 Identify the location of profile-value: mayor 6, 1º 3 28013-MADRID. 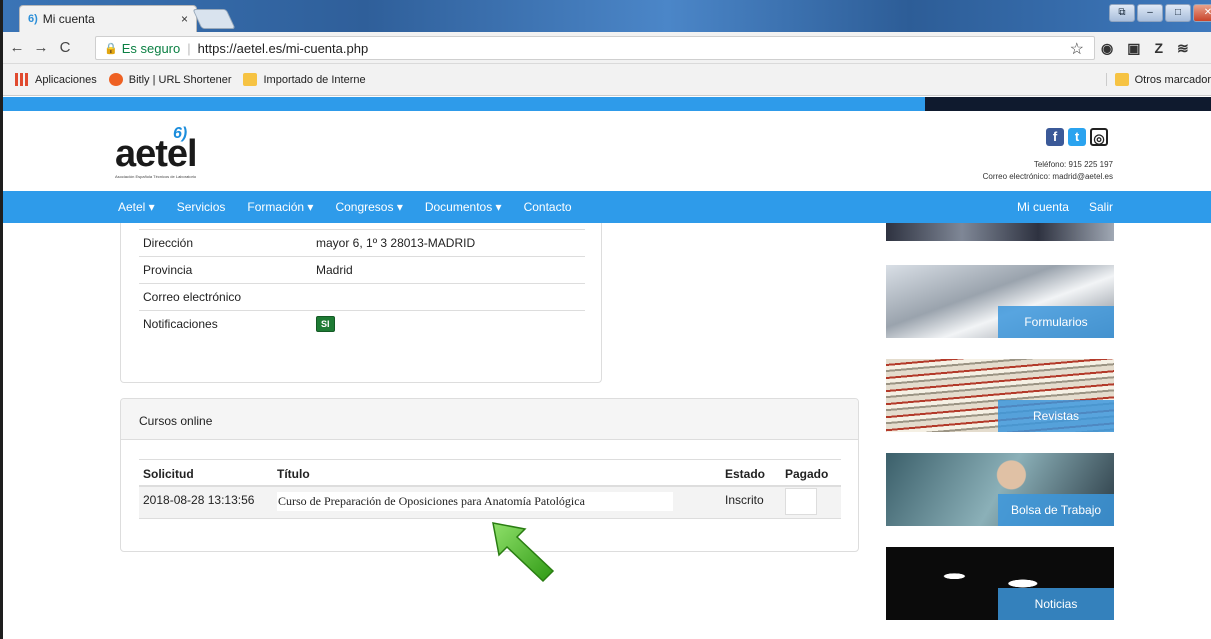
(396, 243).